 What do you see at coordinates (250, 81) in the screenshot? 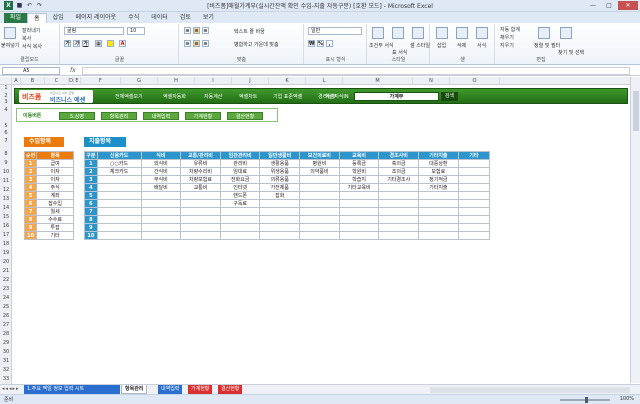
I see `column-header-cell: J` at bounding box center [250, 81].